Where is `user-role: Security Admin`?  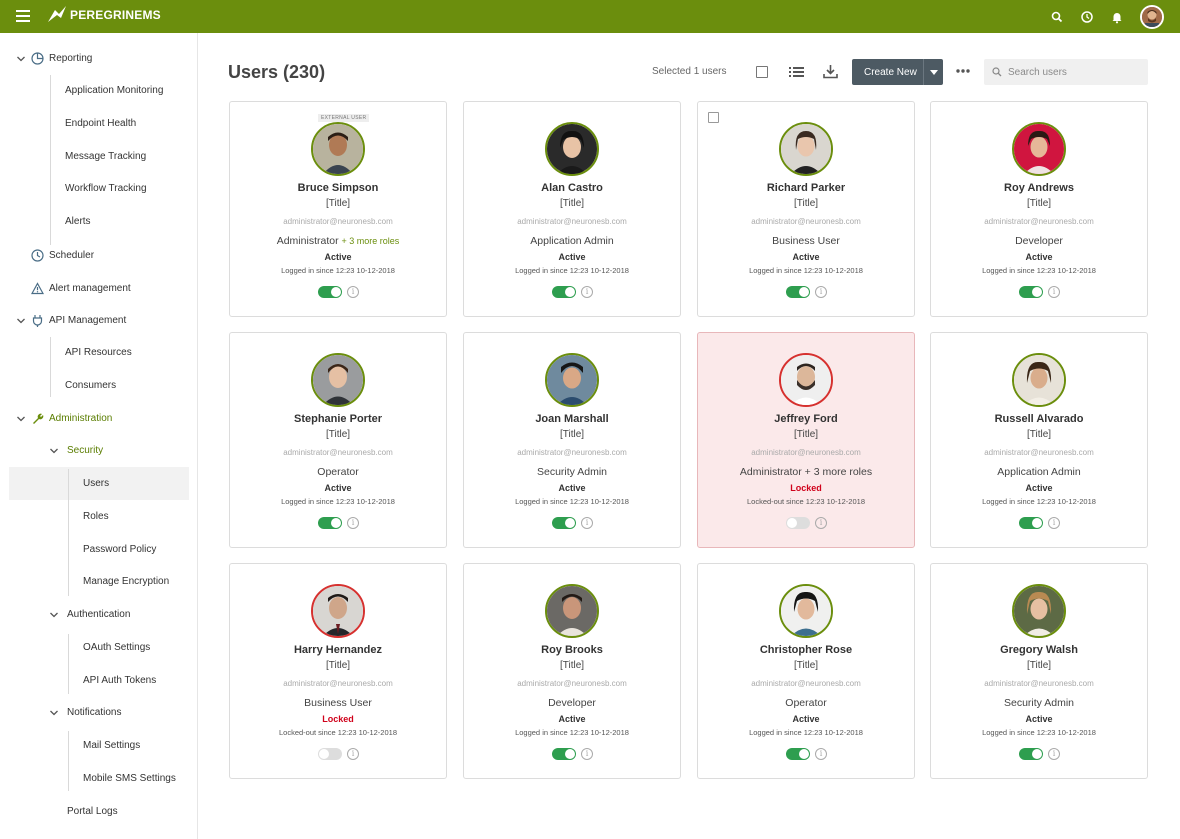
user-role: Security Admin is located at coordinates (1039, 703).